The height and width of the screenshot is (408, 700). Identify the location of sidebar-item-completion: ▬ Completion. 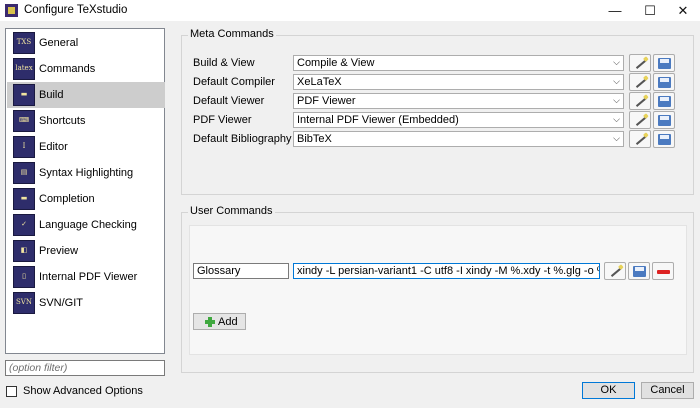
(86, 199).